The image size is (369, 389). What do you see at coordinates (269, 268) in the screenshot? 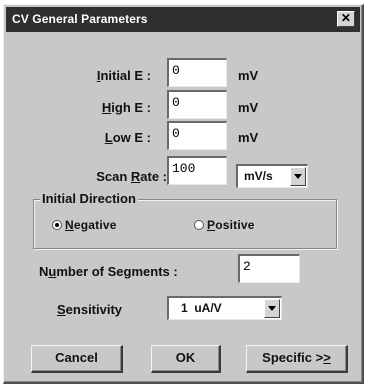
I see `segments-input: 2` at bounding box center [269, 268].